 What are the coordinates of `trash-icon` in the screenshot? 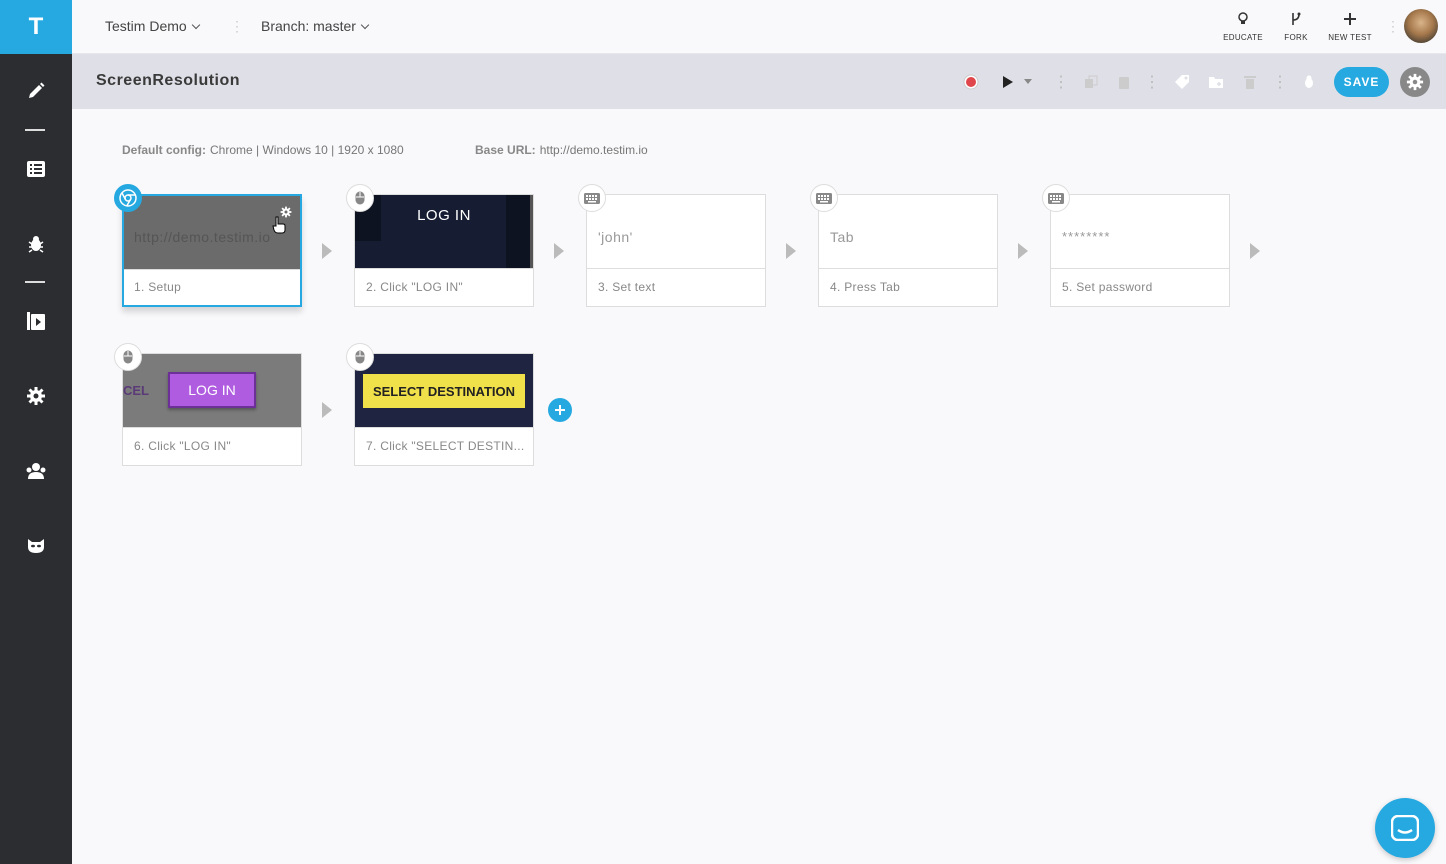 It's located at (1250, 82).